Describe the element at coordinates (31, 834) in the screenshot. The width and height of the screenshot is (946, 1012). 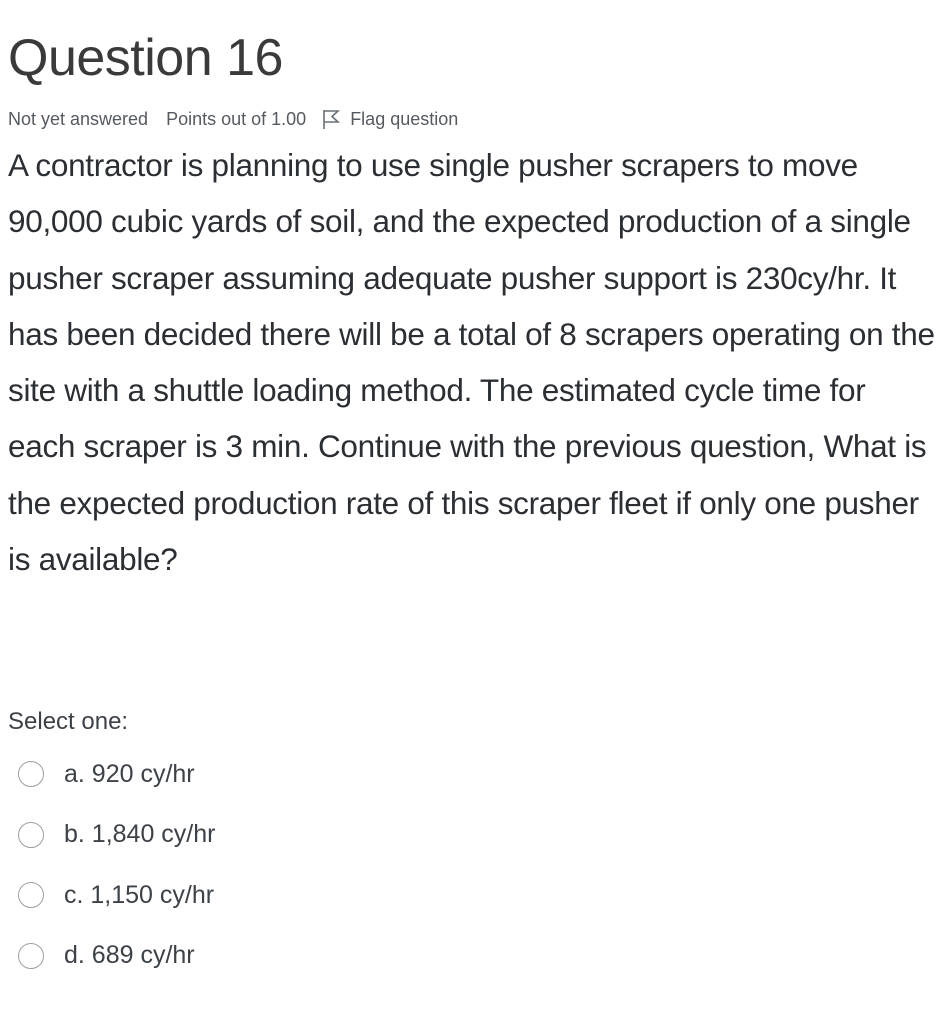
I see `radio-button-b` at that location.